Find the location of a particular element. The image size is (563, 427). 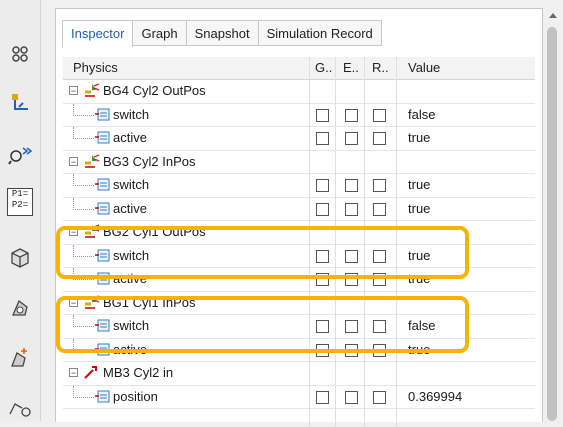

column-value: Value is located at coordinates (424, 68).